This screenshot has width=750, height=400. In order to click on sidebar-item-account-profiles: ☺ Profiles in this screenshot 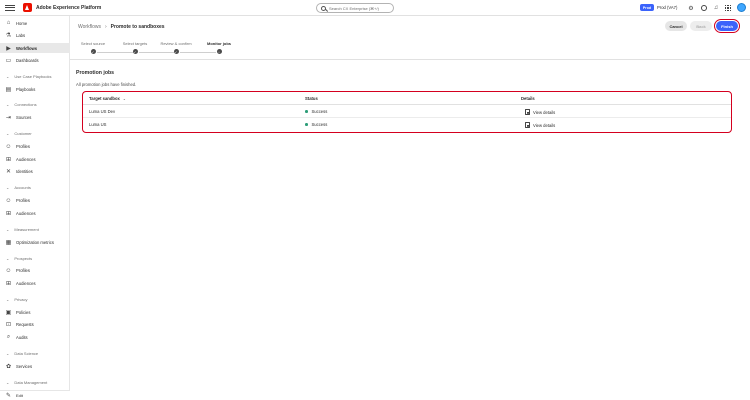, I will do `click(35, 201)`.